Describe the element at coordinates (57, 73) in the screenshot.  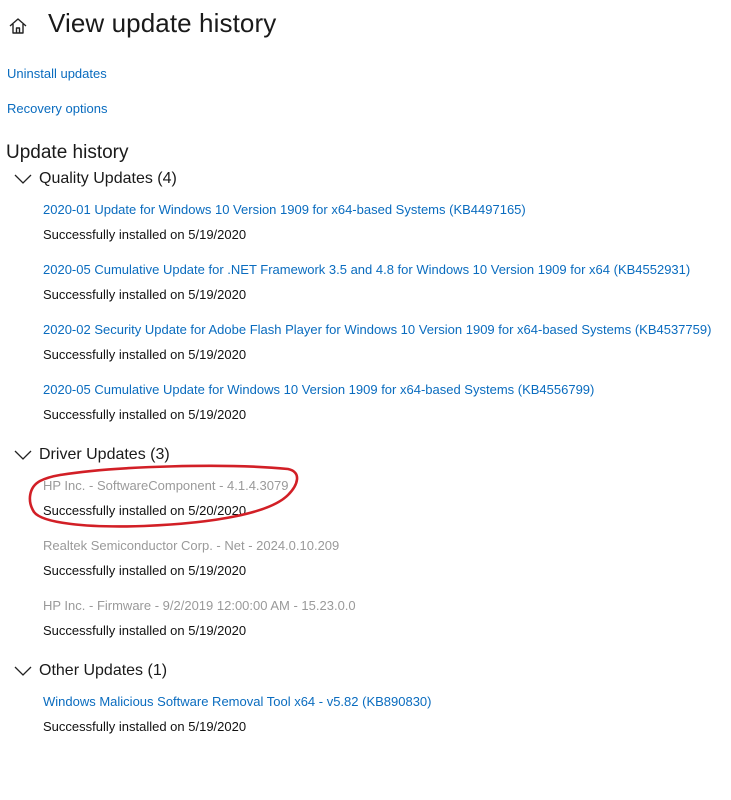
I see `uninstall-updates-link: Uninstall updates` at that location.